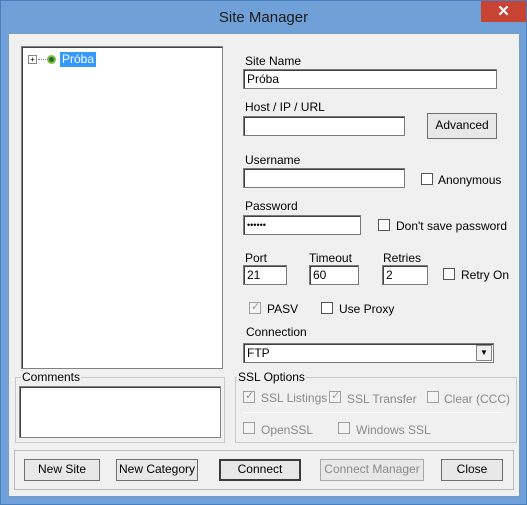  I want to click on timeout-field: 60, so click(334, 275).